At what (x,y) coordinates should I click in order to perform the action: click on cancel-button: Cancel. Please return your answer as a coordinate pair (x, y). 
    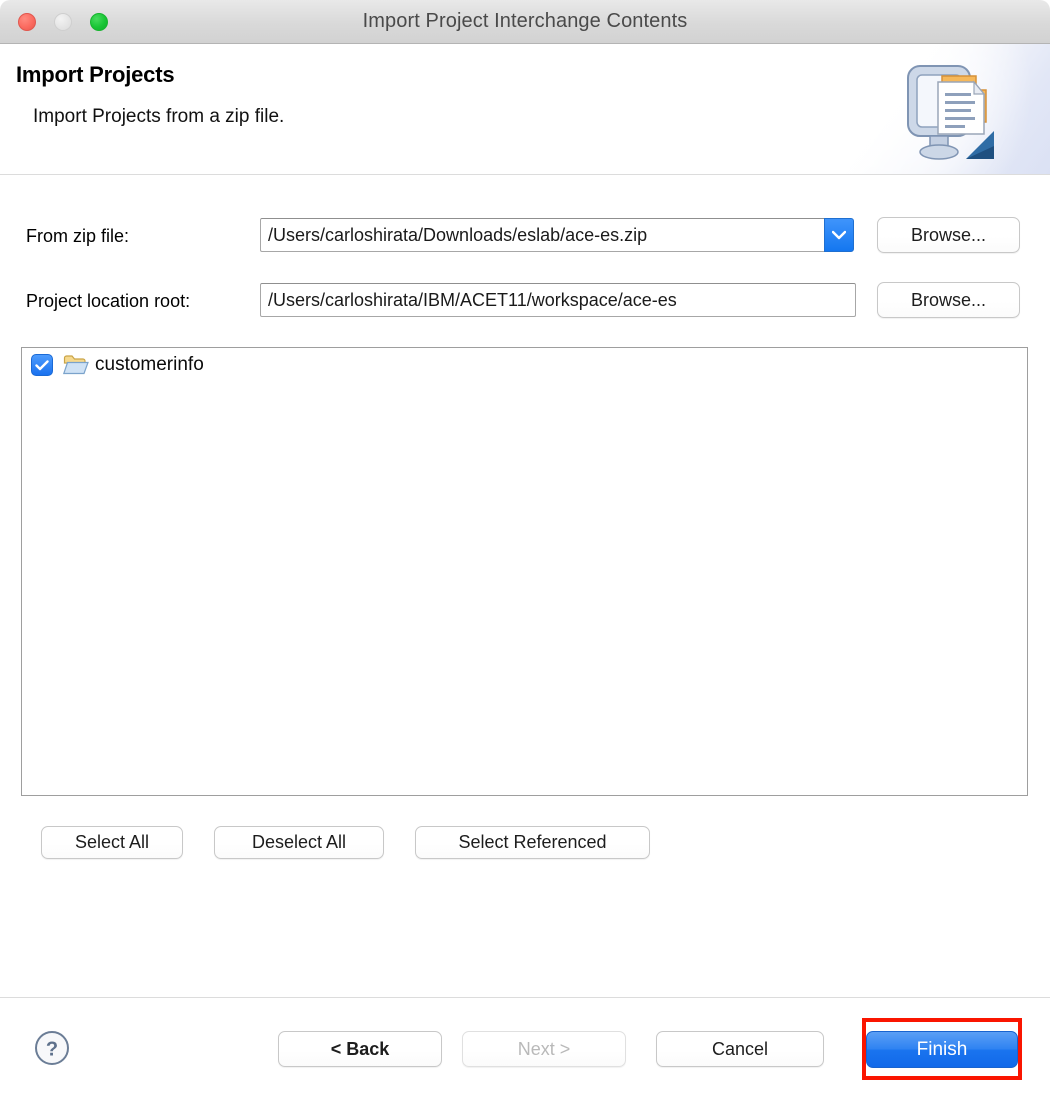
    Looking at the image, I should click on (740, 1049).